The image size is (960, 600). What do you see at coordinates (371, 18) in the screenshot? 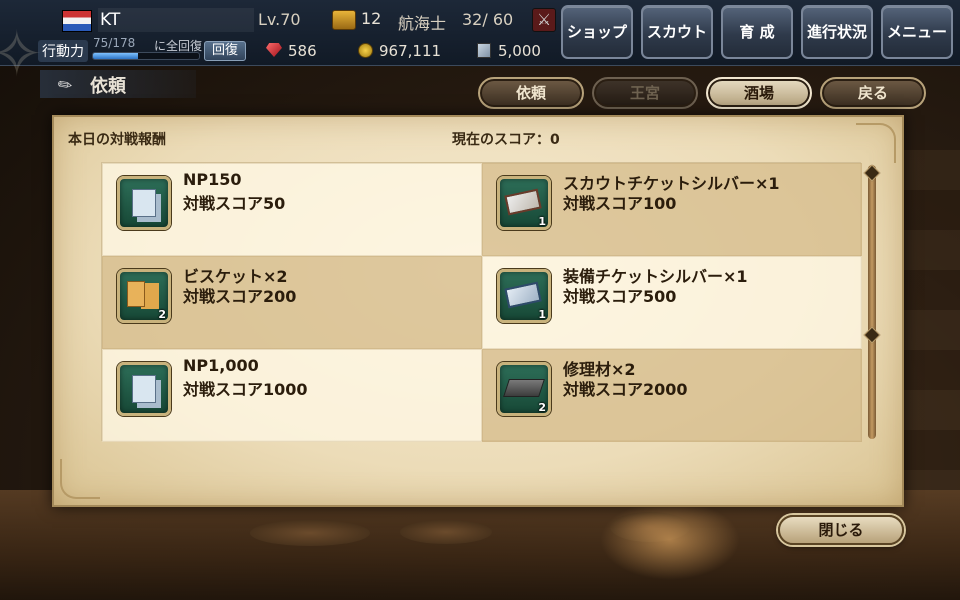
I see `chest-count: 12` at bounding box center [371, 18].